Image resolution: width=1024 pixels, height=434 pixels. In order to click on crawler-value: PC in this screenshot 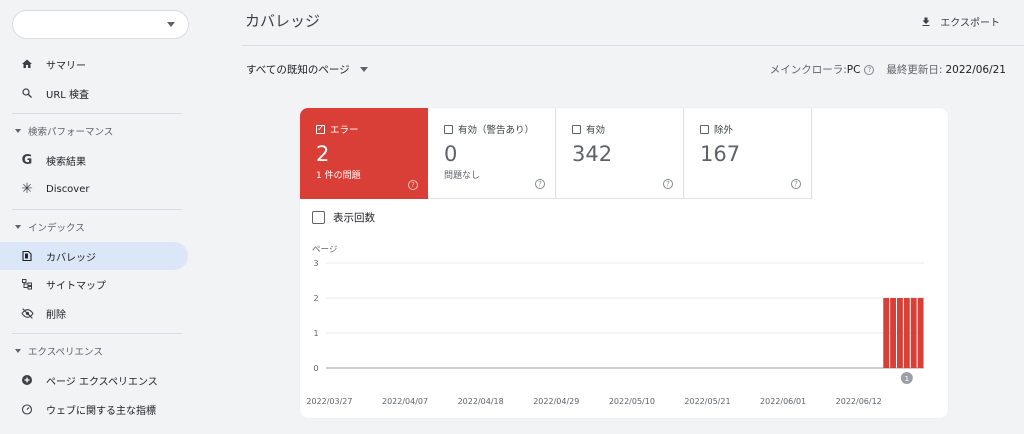, I will do `click(853, 69)`.